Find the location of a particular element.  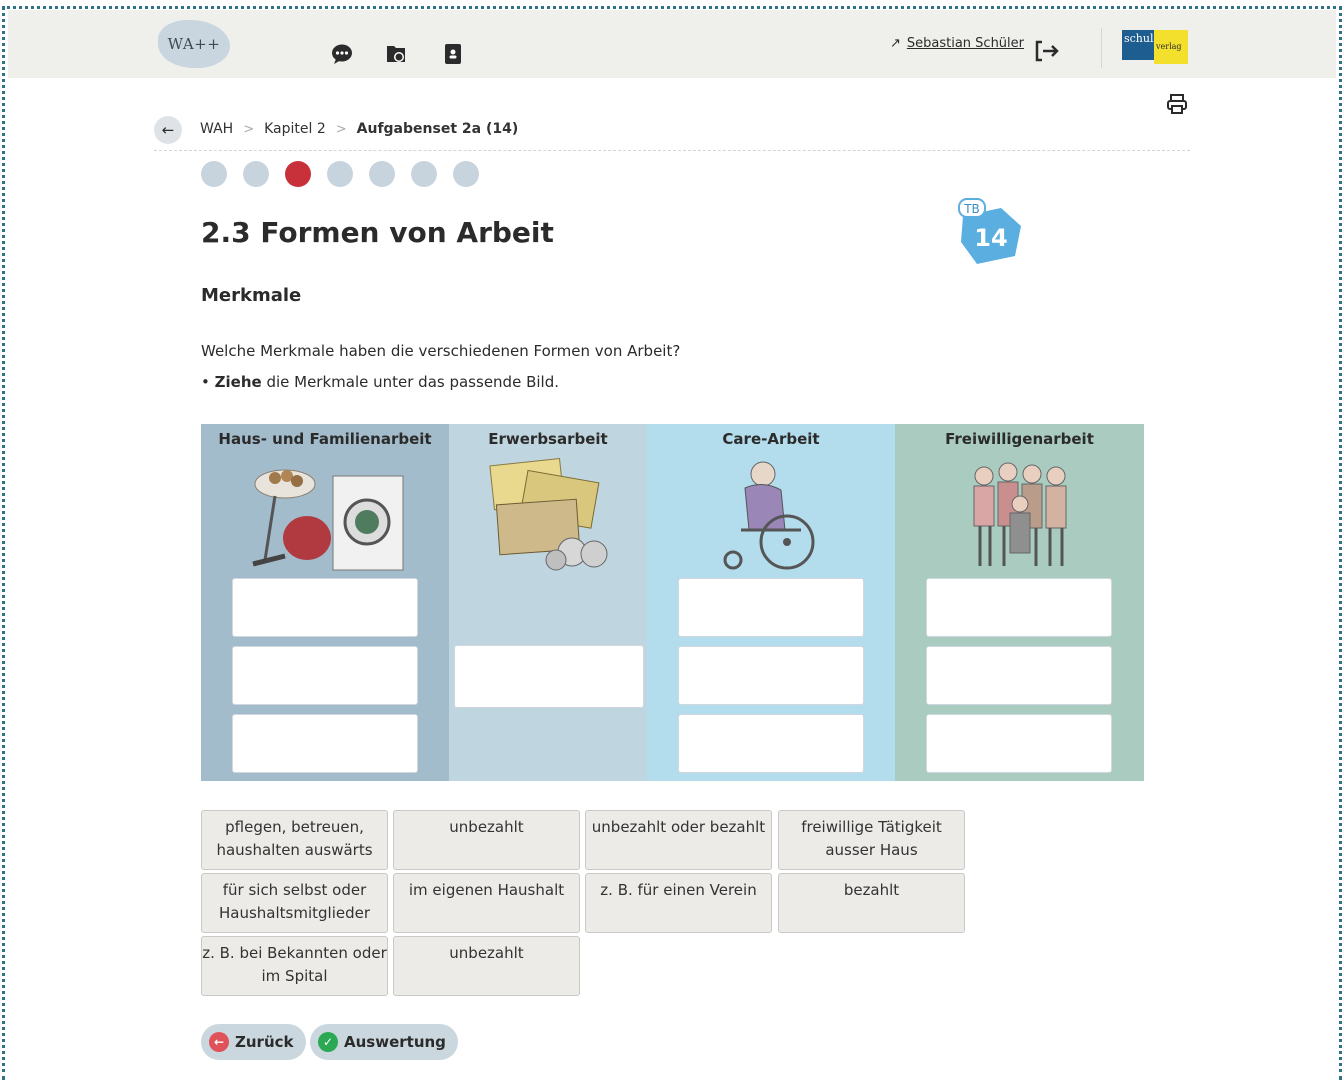

section-title: Merkmale is located at coordinates (251, 295).